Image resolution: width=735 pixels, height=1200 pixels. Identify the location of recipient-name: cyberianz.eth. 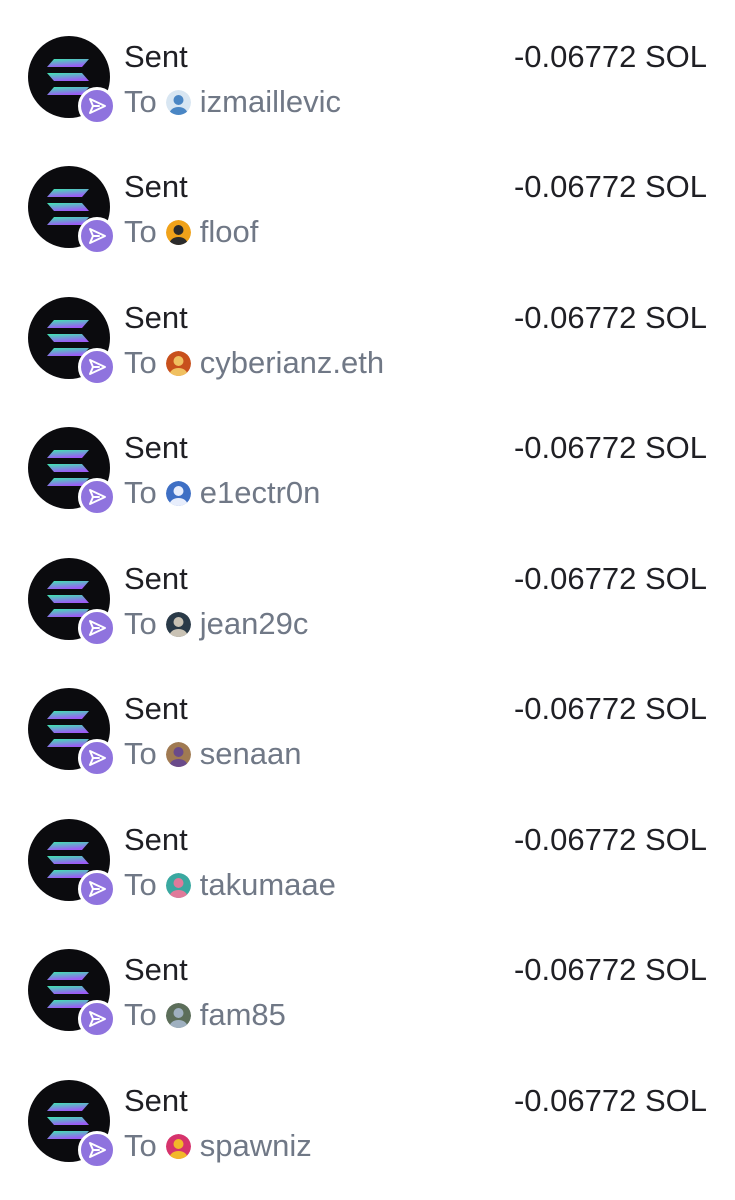
(292, 363).